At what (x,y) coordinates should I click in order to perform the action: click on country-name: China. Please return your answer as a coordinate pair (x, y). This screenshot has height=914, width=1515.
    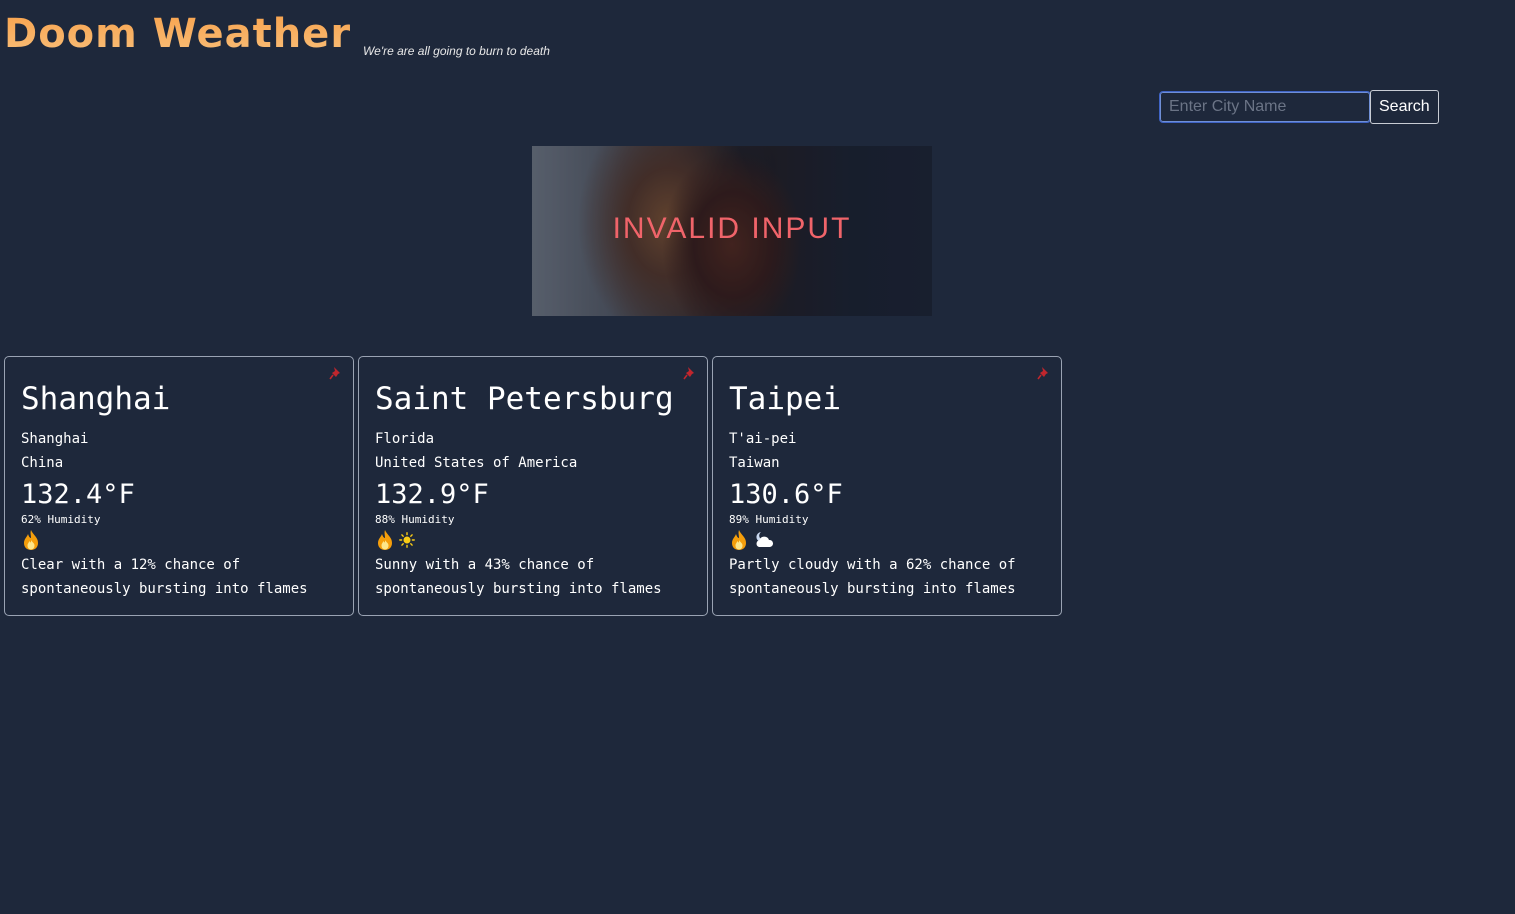
    Looking at the image, I should click on (42, 463).